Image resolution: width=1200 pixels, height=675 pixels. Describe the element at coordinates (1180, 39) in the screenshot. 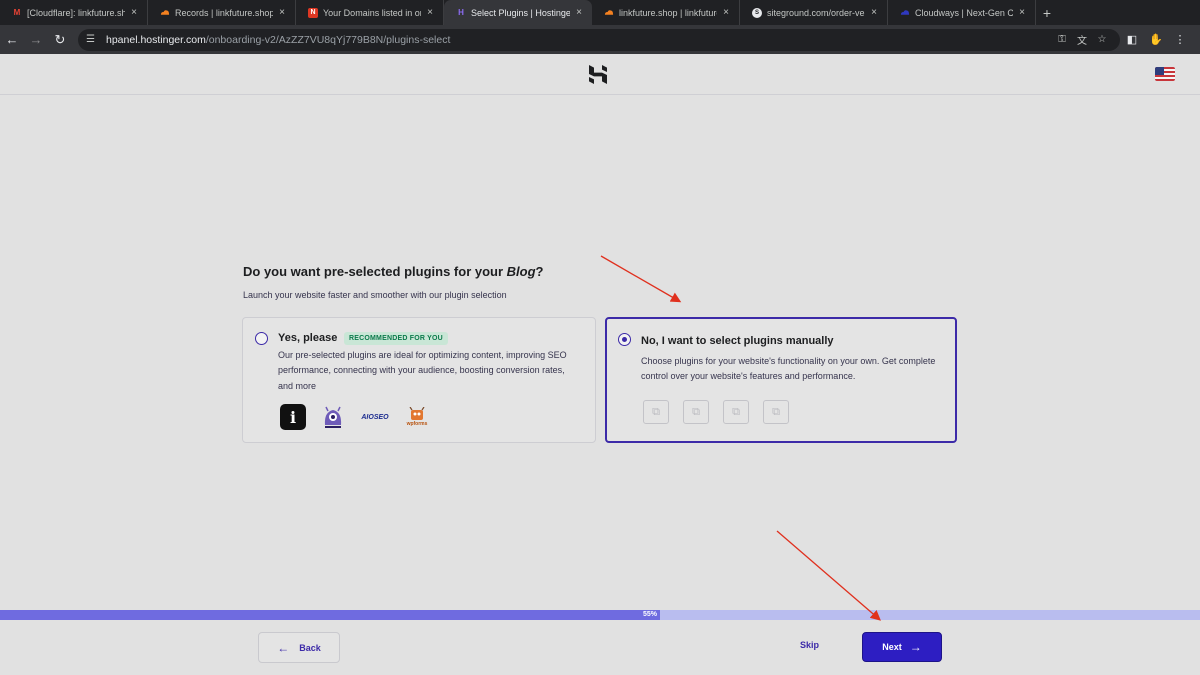

I see `menu-dots-icon: ⋮` at that location.